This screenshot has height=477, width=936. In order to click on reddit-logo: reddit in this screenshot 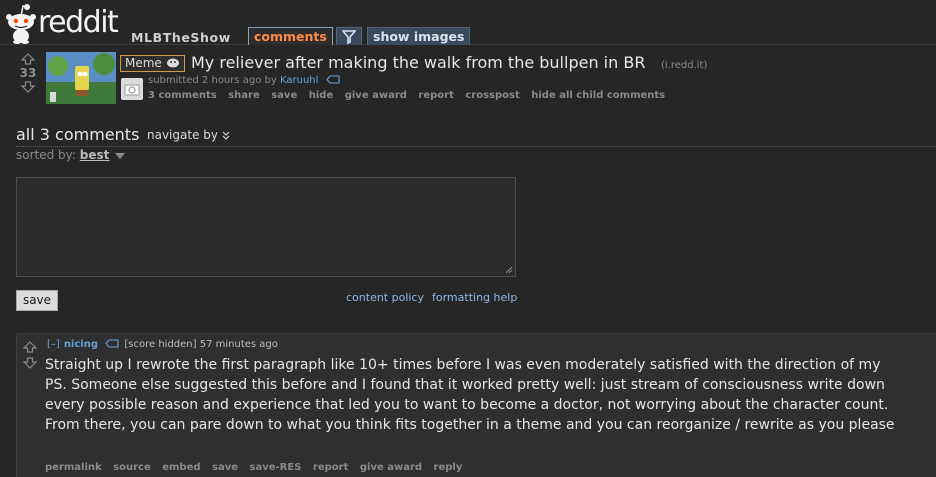, I will do `click(62, 23)`.